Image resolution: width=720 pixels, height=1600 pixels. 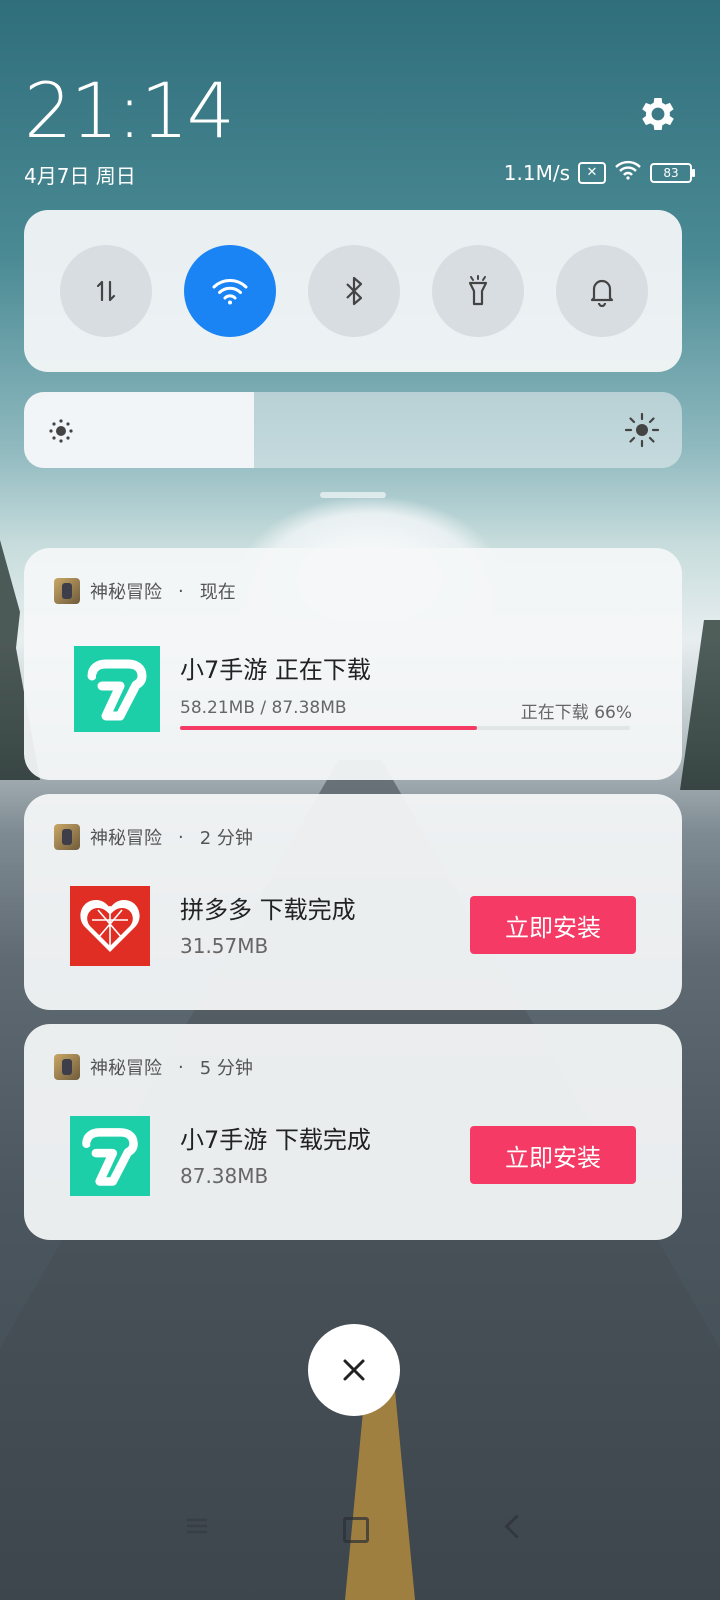 What do you see at coordinates (275, 670) in the screenshot?
I see `notification-title: 小7手游 正在下载` at bounding box center [275, 670].